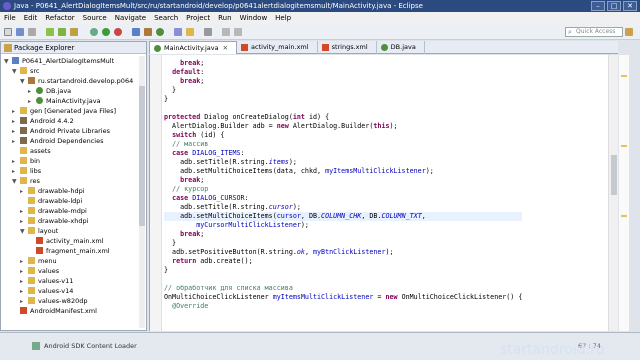 The image size is (640, 360). I want to click on quick-access-input: Quick Access, so click(594, 32).